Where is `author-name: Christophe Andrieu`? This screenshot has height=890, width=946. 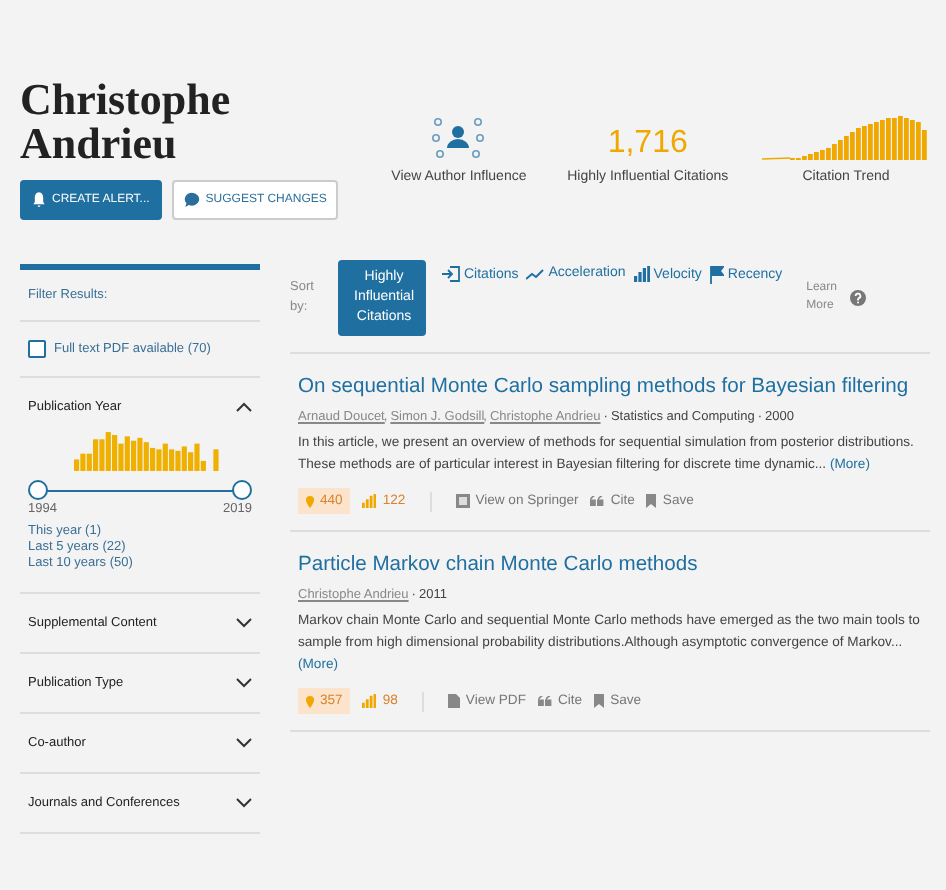 author-name: Christophe Andrieu is located at coordinates (126, 122).